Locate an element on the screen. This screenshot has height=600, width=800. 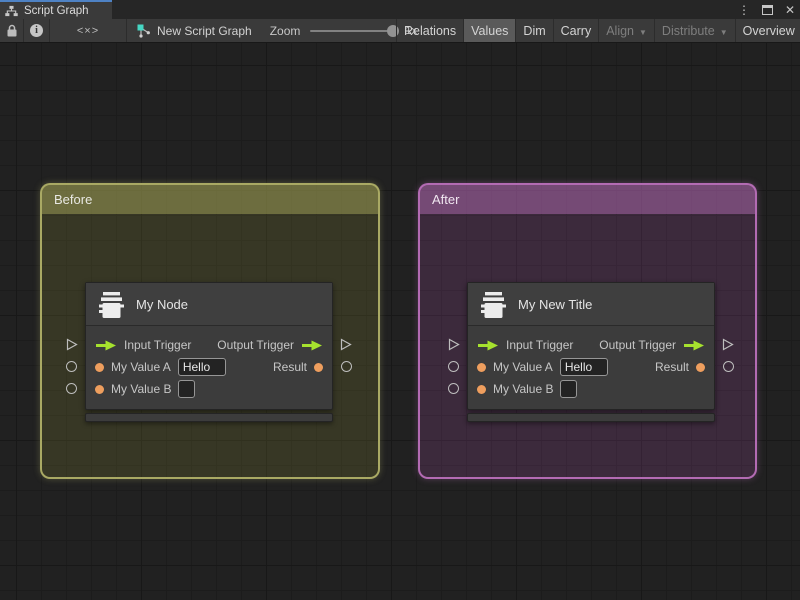
tab-script-graph: Script Graph is located at coordinates (56, 9).